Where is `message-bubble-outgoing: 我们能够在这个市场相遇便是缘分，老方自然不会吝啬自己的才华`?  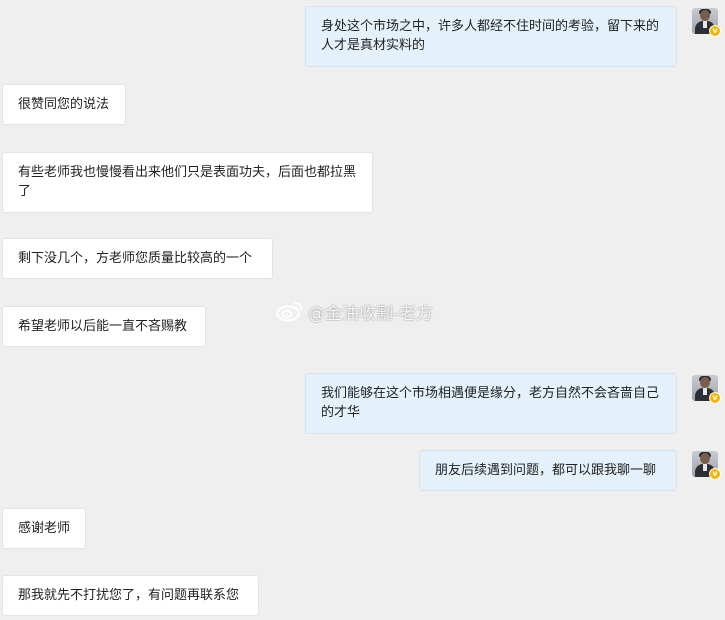 message-bubble-outgoing: 我们能够在这个市场相遇便是缘分，老方自然不会吝啬自己的才华 is located at coordinates (491, 403).